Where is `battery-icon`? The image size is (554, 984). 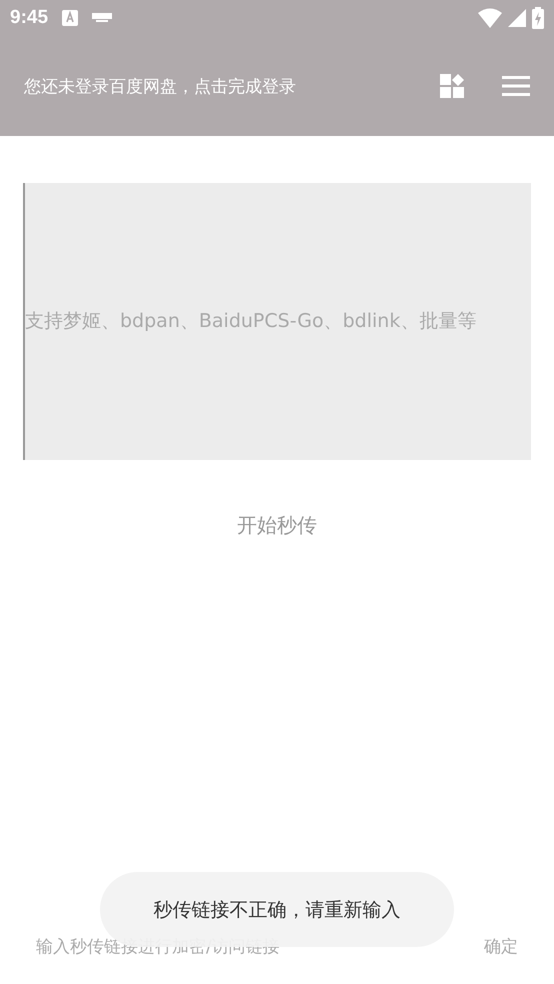 battery-icon is located at coordinates (538, 18).